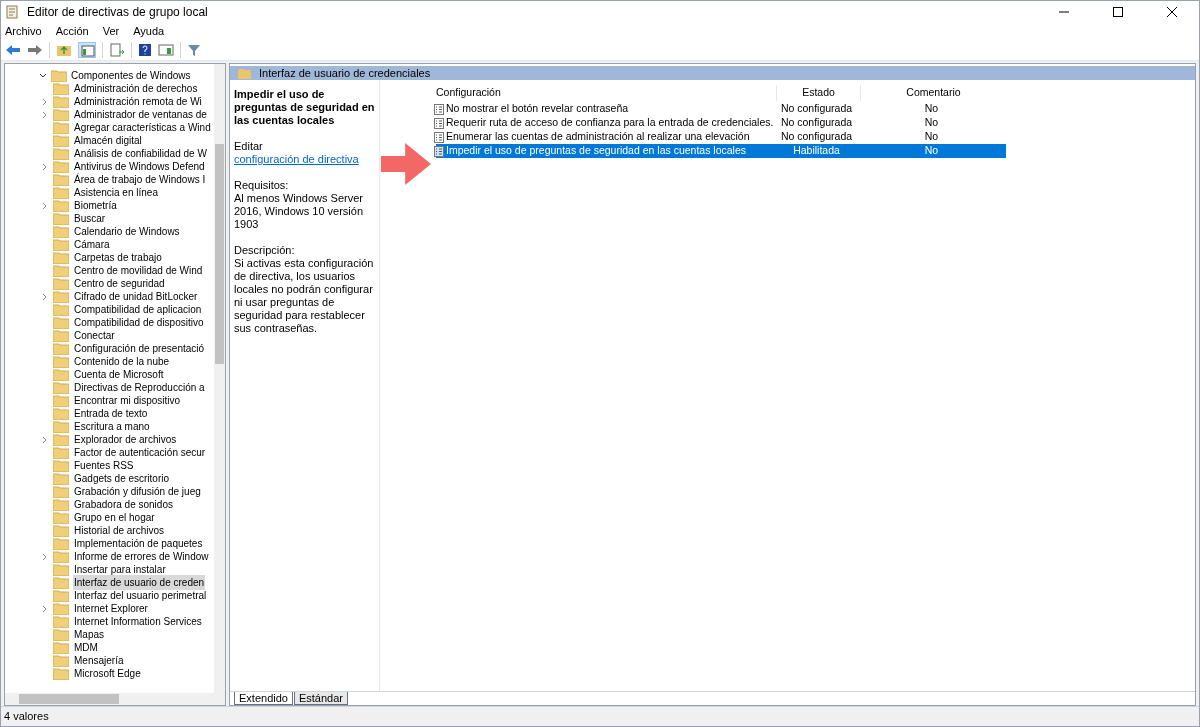 Image resolution: width=1200 pixels, height=727 pixels. Describe the element at coordinates (194, 49) in the screenshot. I see `filter-icon` at that location.